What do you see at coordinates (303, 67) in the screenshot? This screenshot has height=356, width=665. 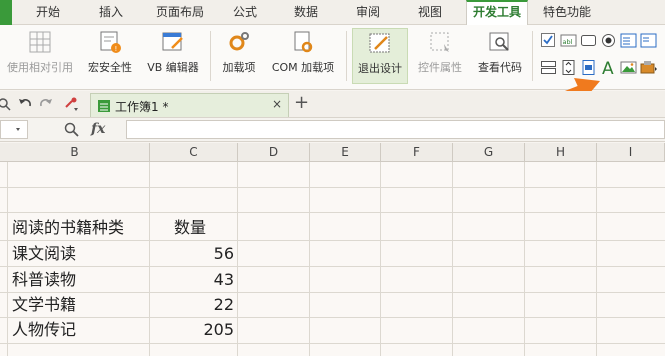 I see `com-addins-label: COM 加载项` at bounding box center [303, 67].